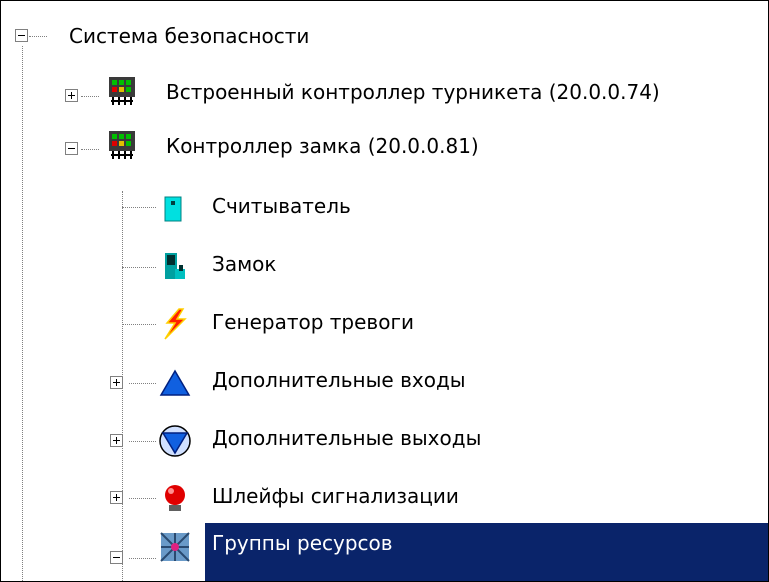 This screenshot has width=769, height=582. Describe the element at coordinates (116, 557) in the screenshot. I see `collapse-toggle-resource-groups` at that location.